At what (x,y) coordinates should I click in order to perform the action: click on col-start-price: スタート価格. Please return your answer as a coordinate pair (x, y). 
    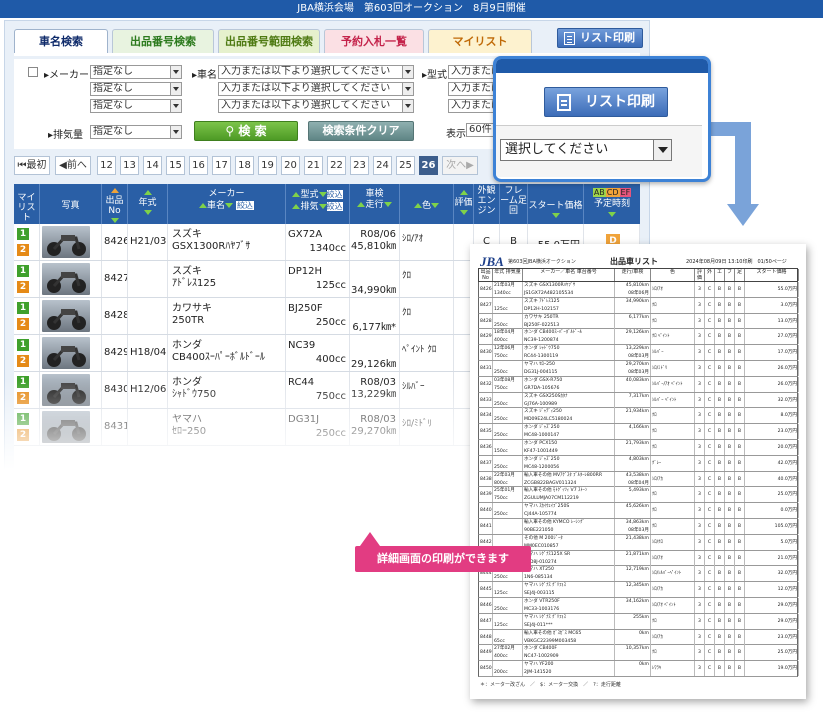
    Looking at the image, I should click on (556, 204).